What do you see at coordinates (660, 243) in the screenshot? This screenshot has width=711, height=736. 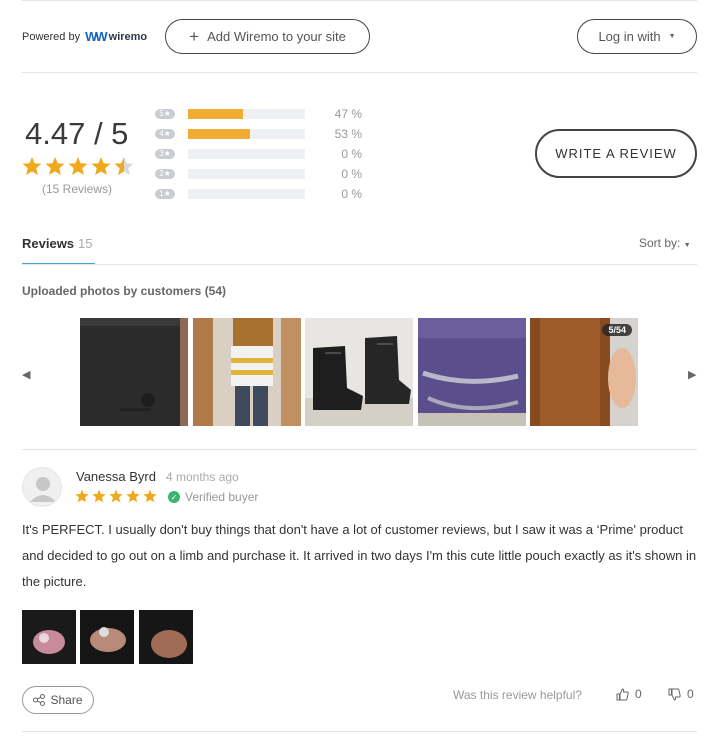 I see `sort-label: Sort by:` at bounding box center [660, 243].